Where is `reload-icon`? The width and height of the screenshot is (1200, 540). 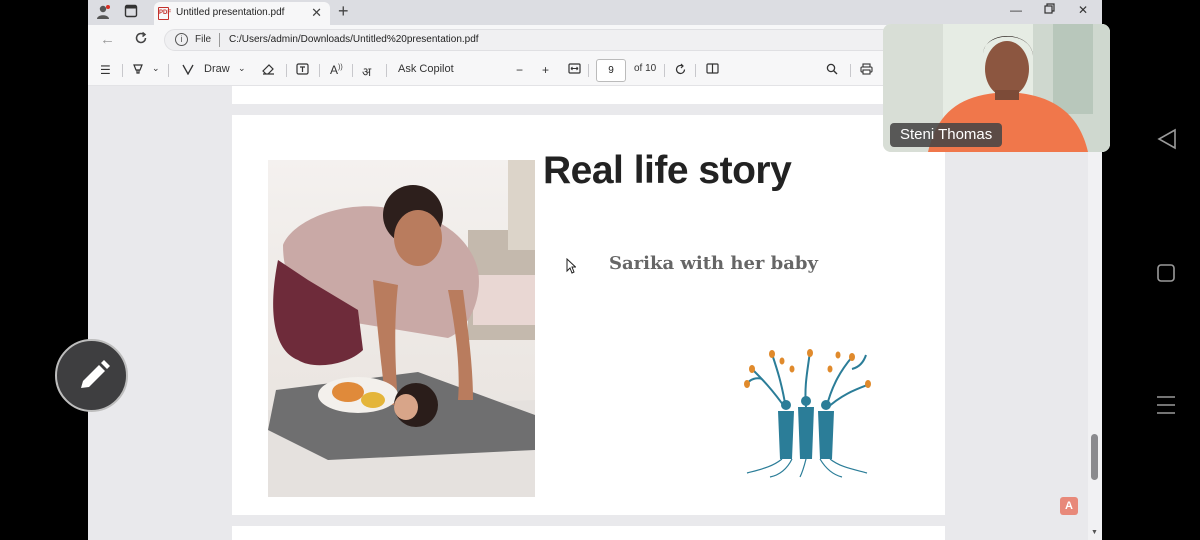
reload-icon is located at coordinates (141, 40).